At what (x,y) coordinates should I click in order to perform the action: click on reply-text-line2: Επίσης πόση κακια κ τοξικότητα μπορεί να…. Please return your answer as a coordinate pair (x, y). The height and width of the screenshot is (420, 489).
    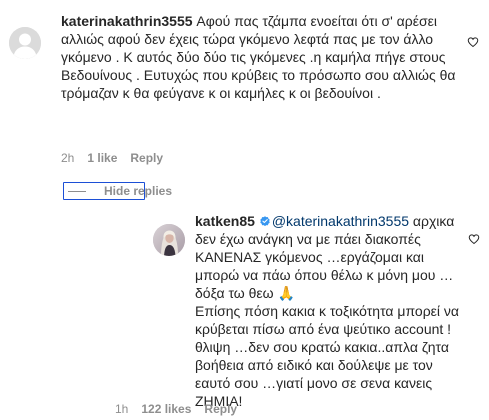
    Looking at the image, I should click on (327, 356).